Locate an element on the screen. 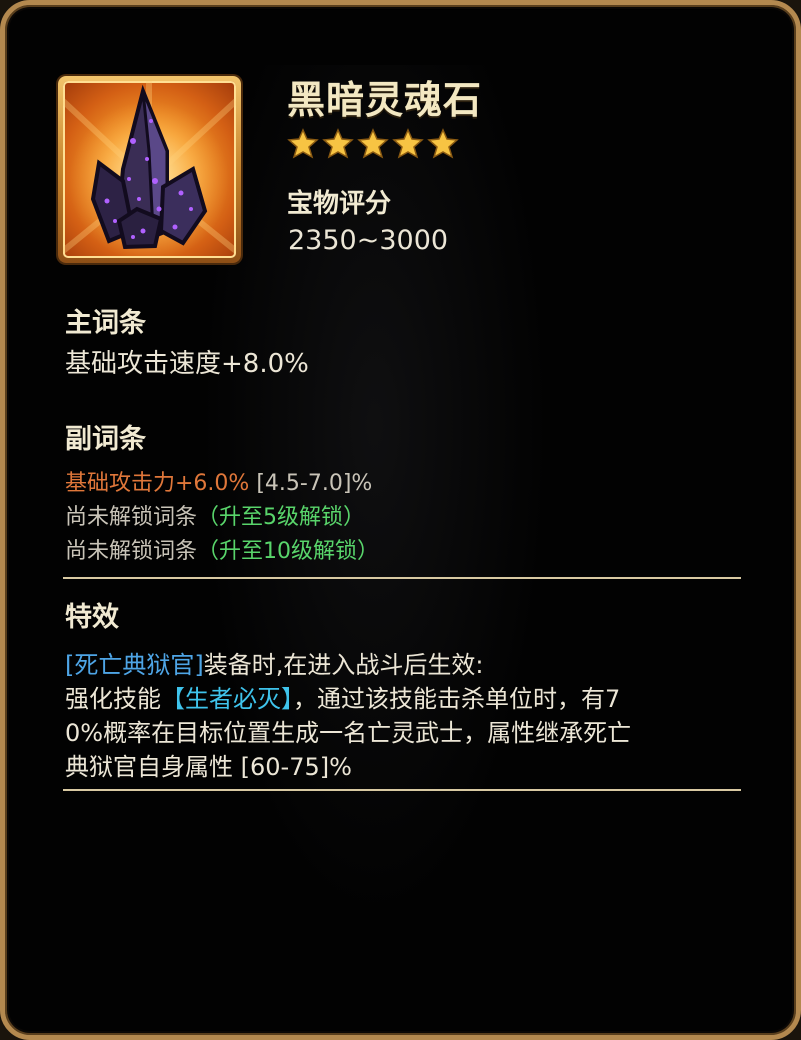 This screenshot has height=1040, width=801. special-line-1: [死亡典狱官]装备时,在进入战斗后生效: is located at coordinates (274, 662).